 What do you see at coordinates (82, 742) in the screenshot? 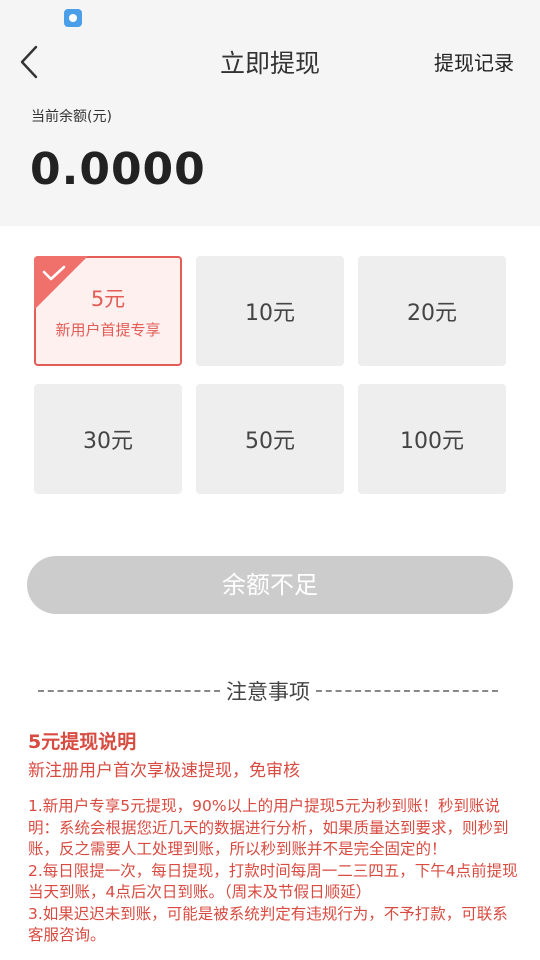
I see `section-title: 5元提现说明` at bounding box center [82, 742].